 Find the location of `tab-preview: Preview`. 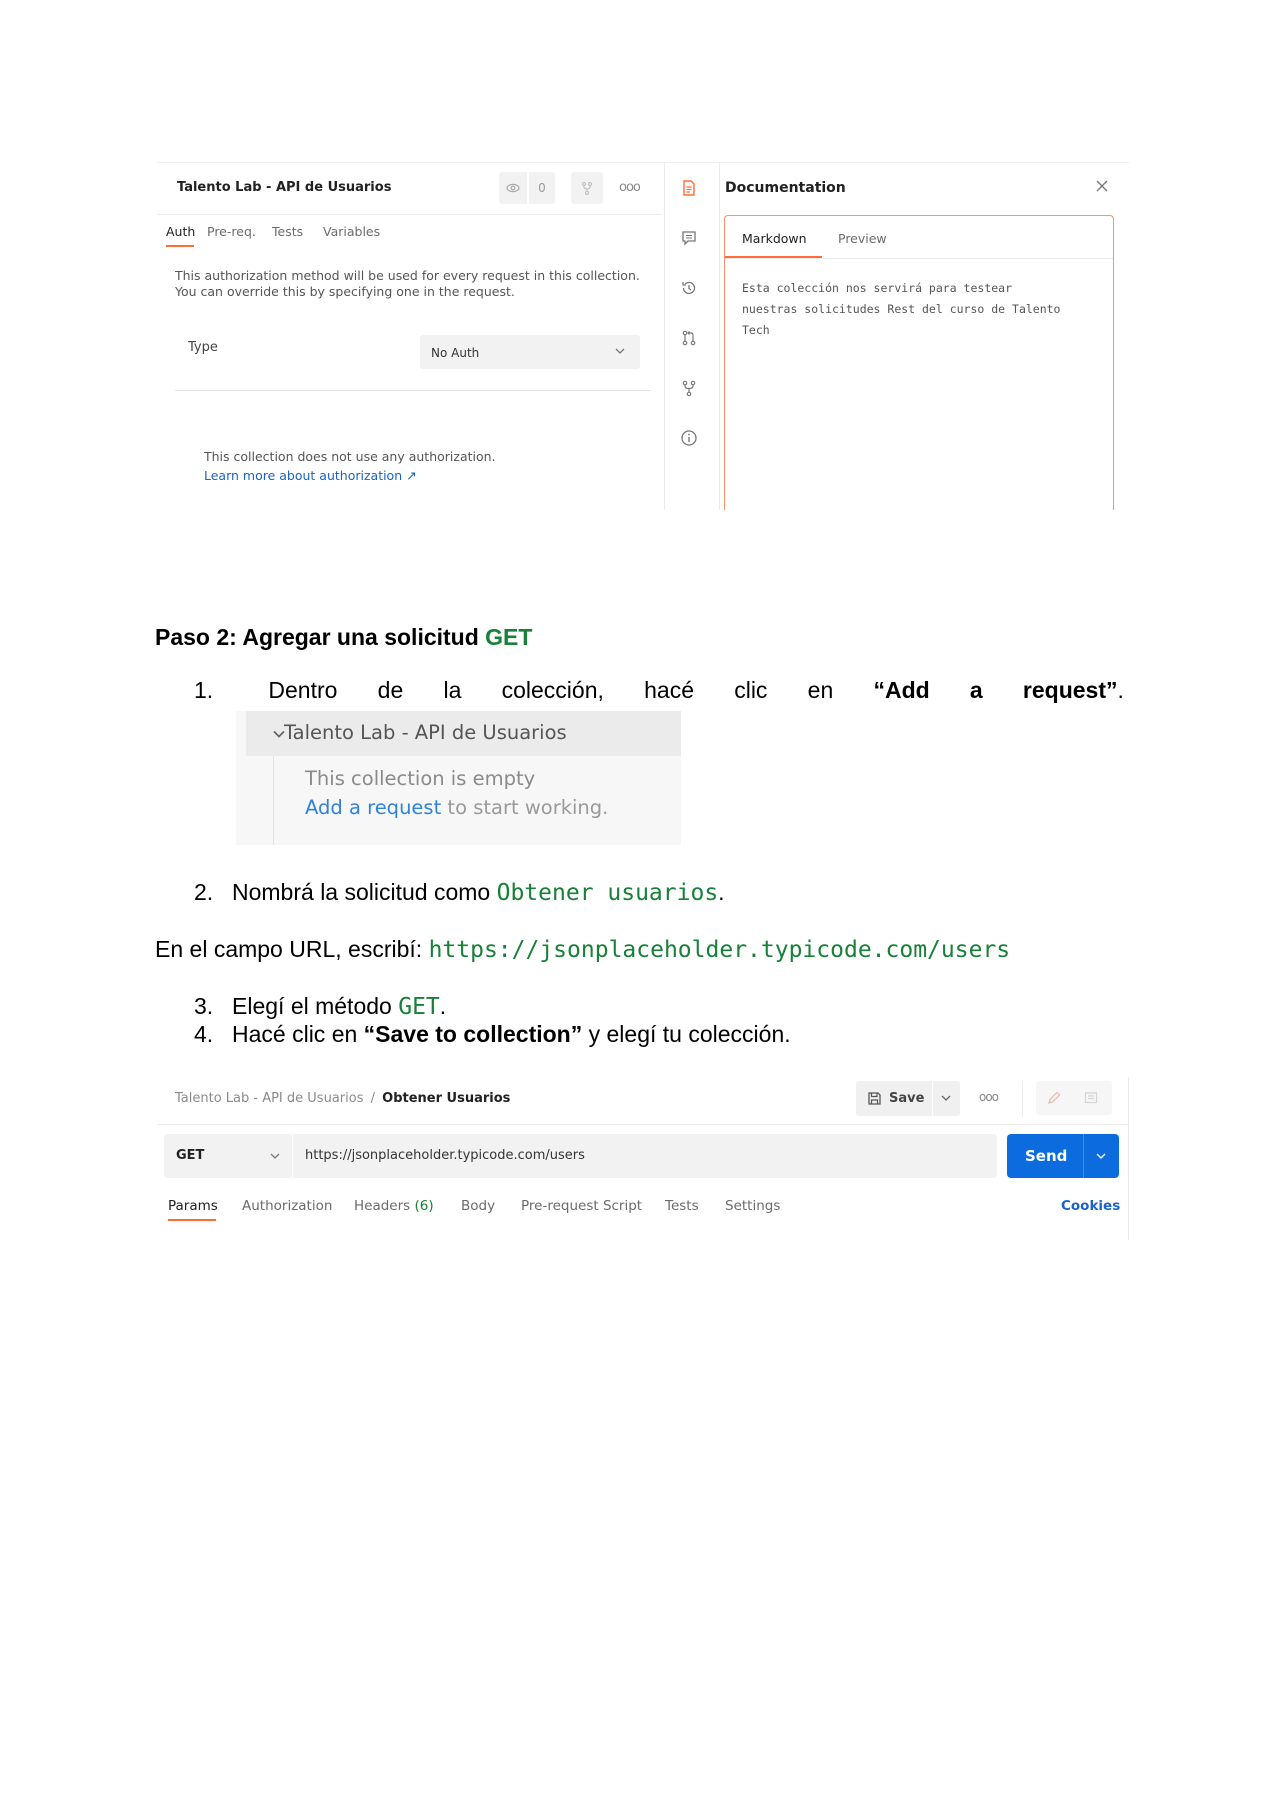

tab-preview: Preview is located at coordinates (862, 238).